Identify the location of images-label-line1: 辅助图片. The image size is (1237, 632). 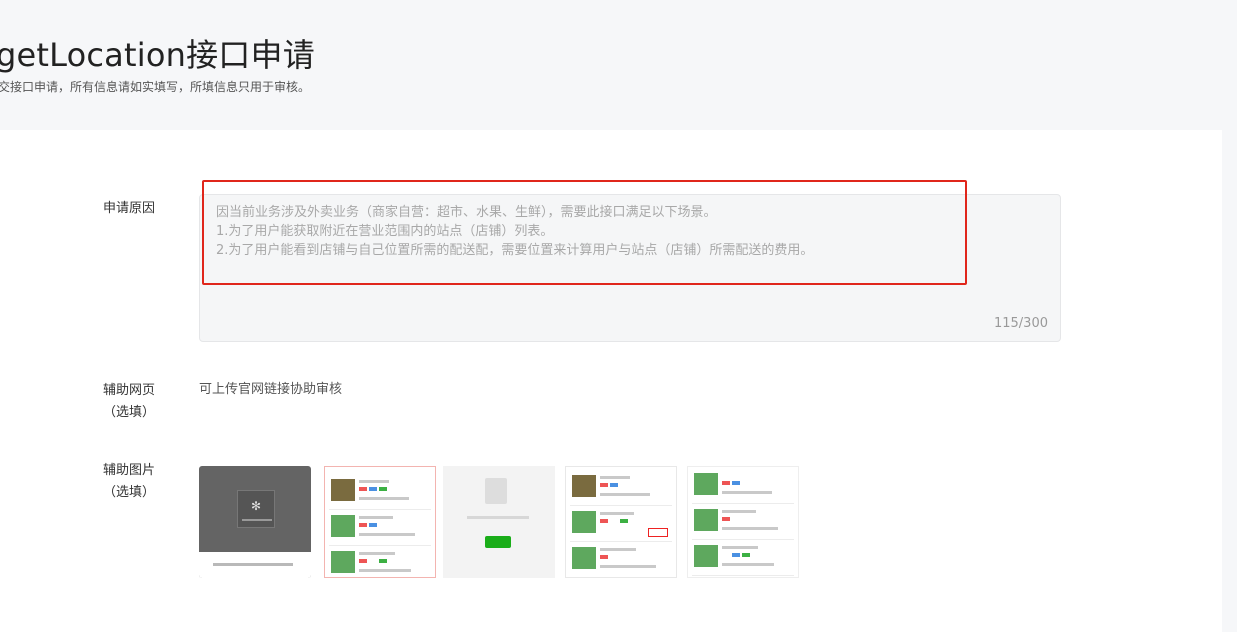
(129, 470).